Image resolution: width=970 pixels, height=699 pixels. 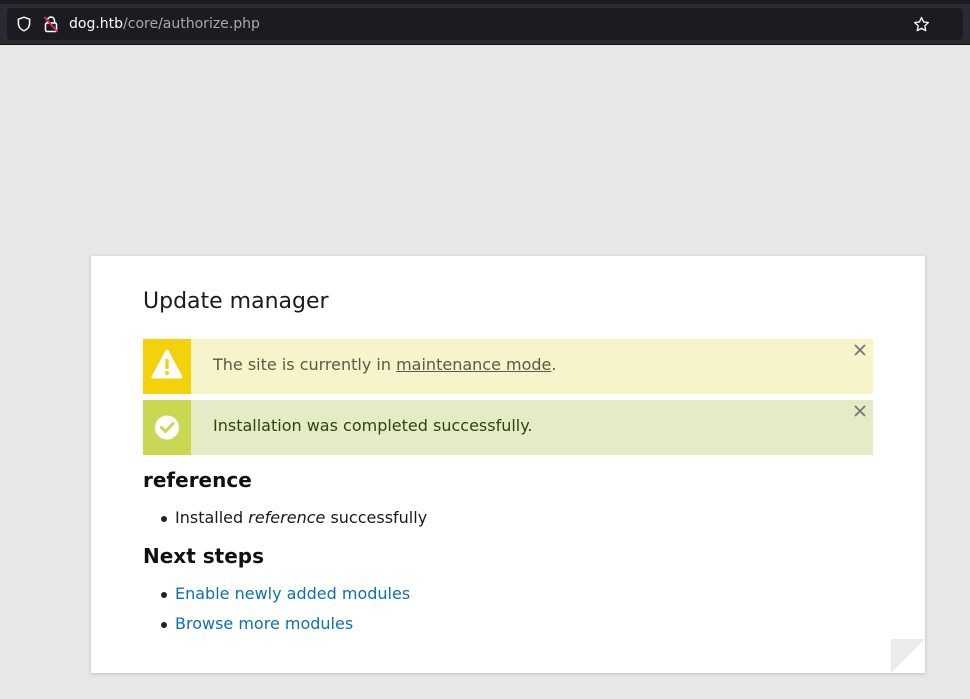 I want to click on check-icon-box, so click(x=167, y=427).